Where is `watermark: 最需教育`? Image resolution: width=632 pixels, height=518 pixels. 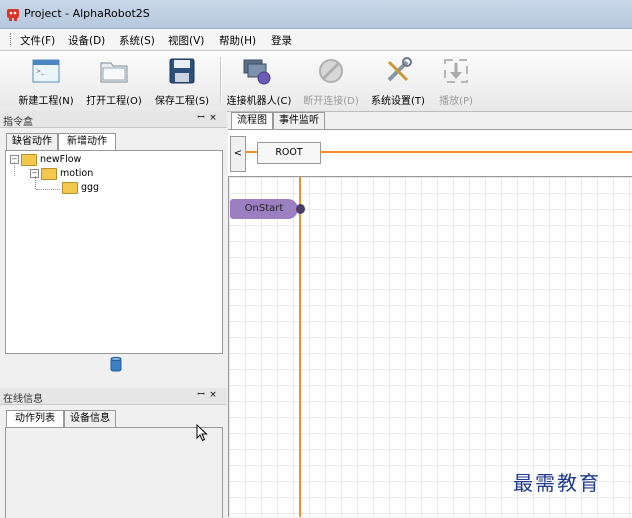
watermark: 最需教育 is located at coordinates (557, 483).